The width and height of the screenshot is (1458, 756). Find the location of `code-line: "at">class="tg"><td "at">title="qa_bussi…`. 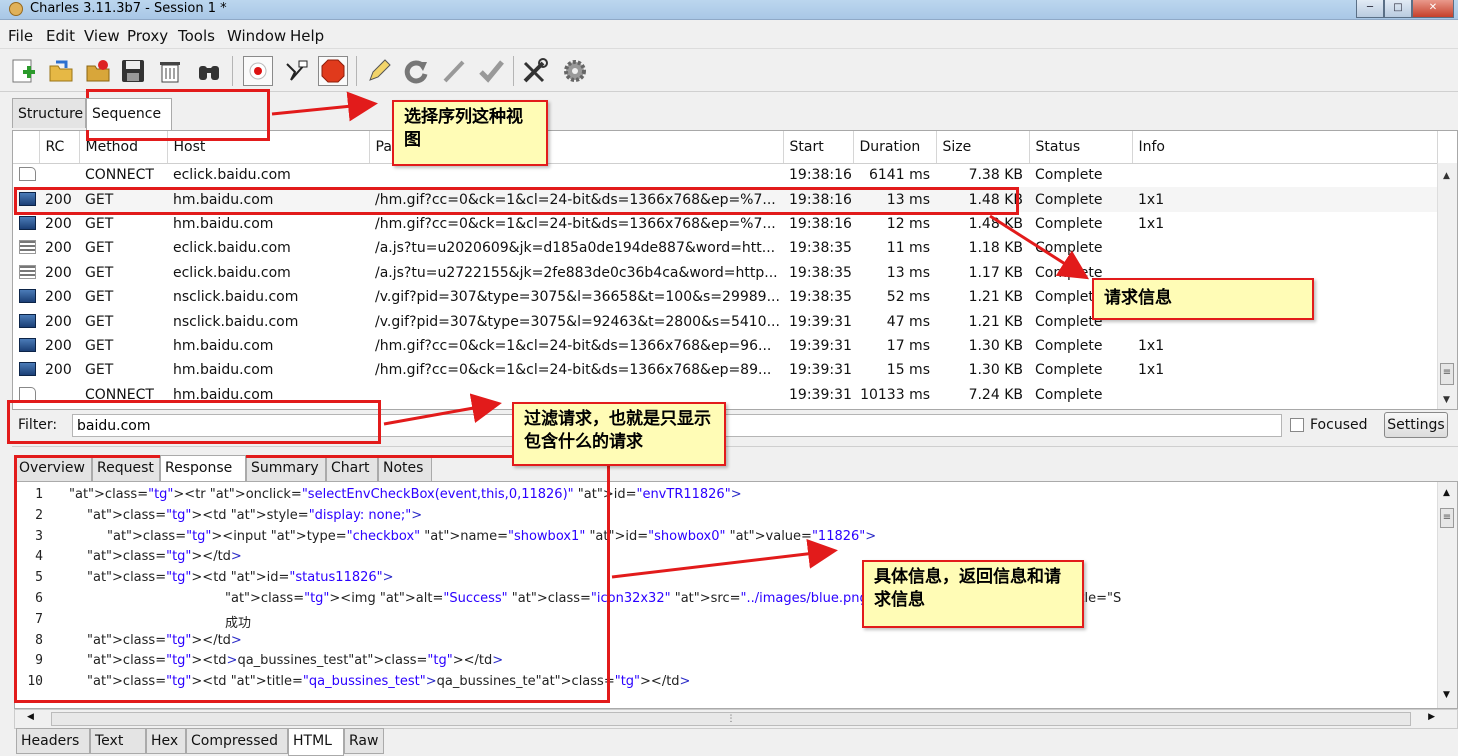

code-line: "at">class="tg"><td "at">title="qa_bussi… is located at coordinates (389, 682).